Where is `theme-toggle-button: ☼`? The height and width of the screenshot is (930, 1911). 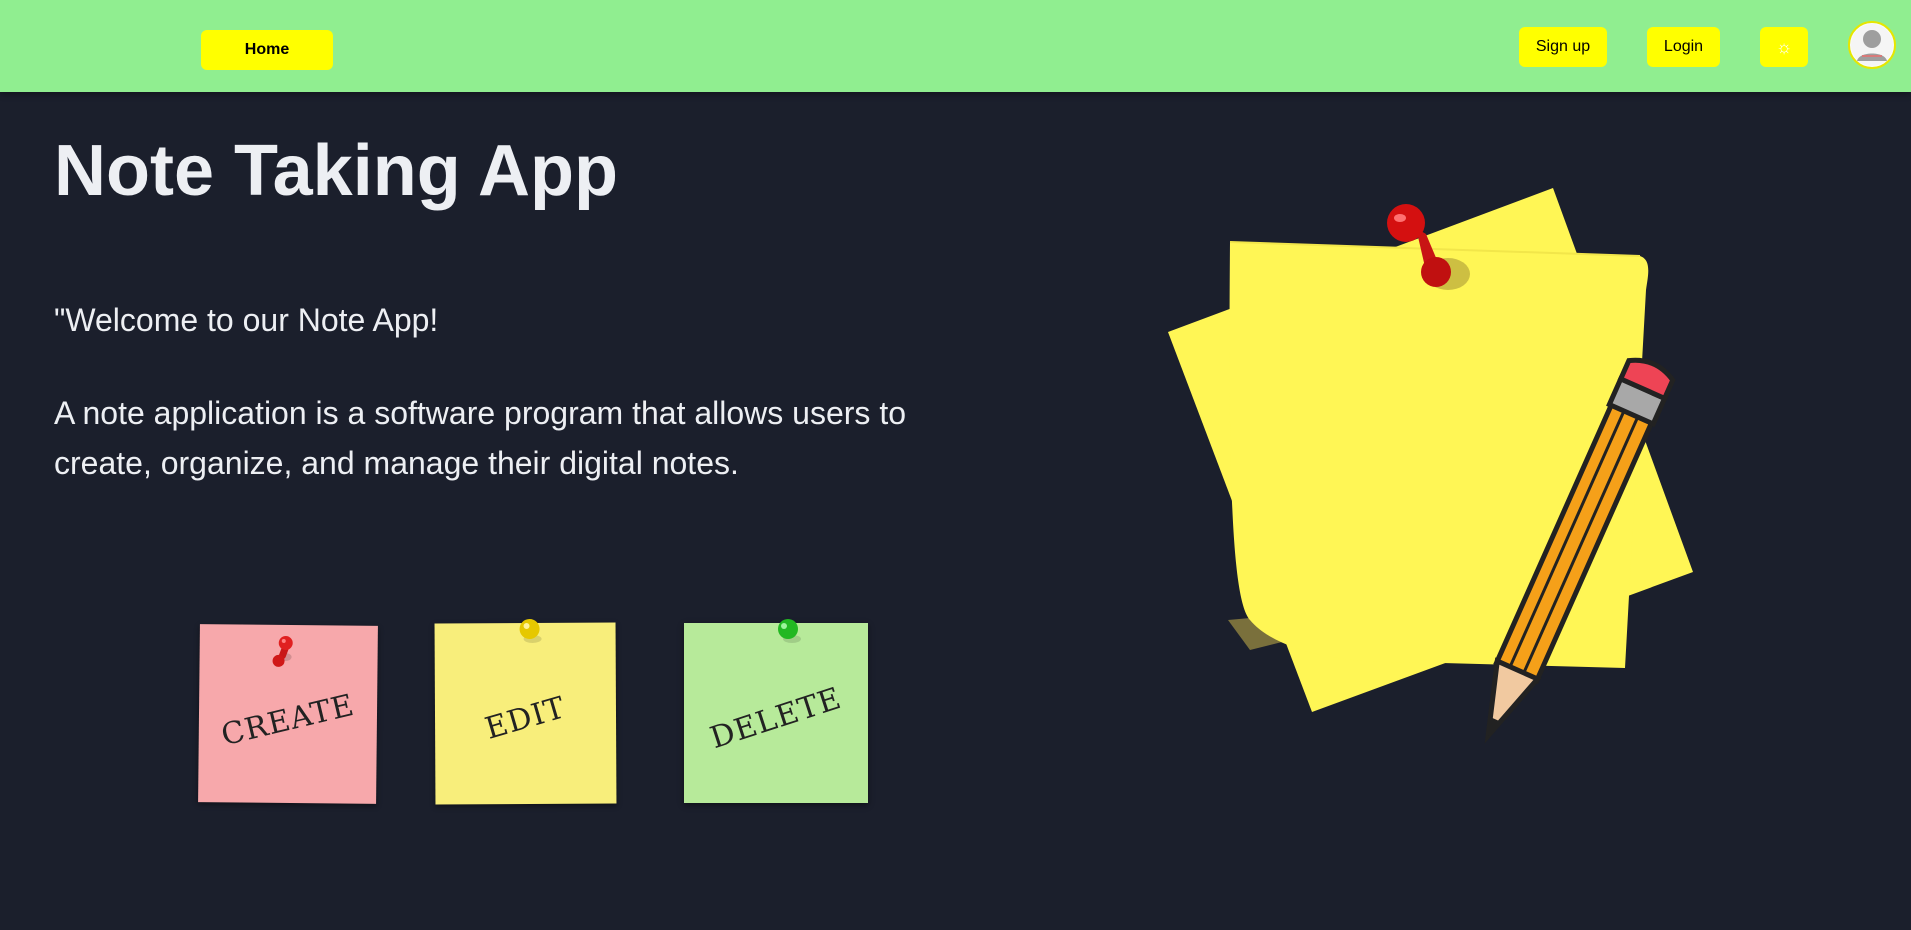
theme-toggle-button: ☼ is located at coordinates (1784, 47).